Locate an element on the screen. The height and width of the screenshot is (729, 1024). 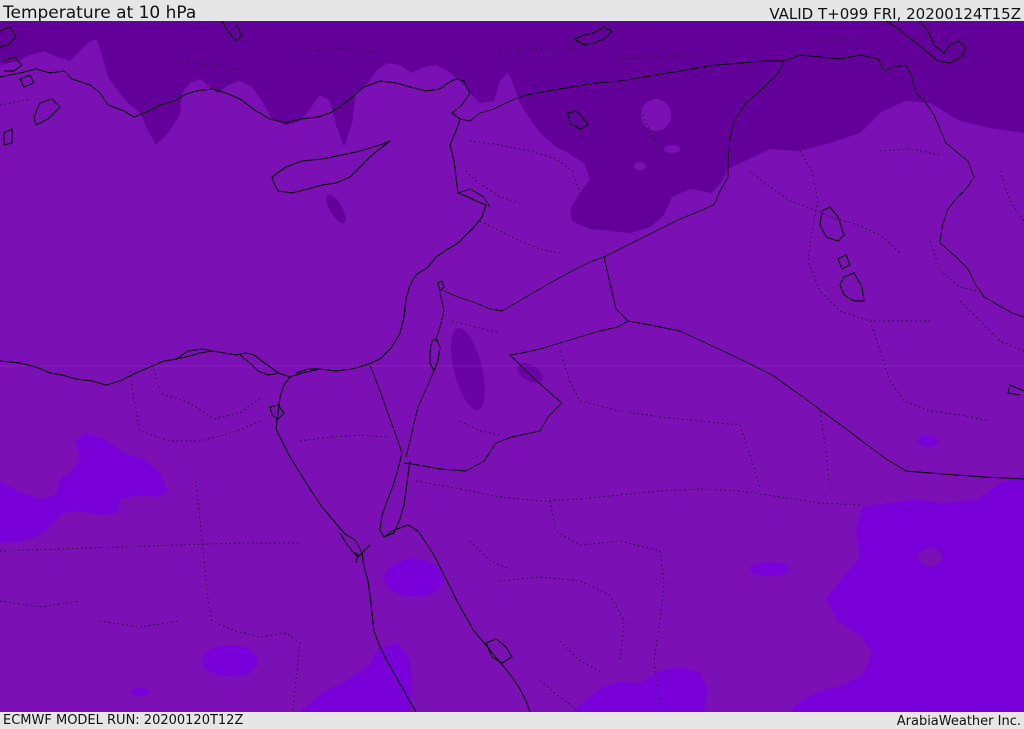
model-run: ECMWF MODEL RUN: 20200120T12Z is located at coordinates (123, 720).